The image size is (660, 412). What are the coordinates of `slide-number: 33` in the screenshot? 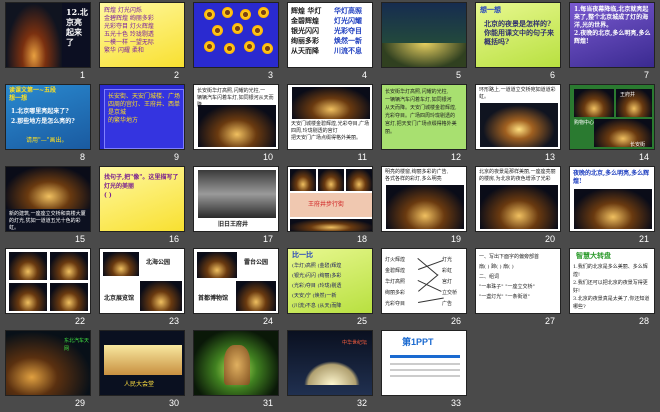 It's located at (455, 403).